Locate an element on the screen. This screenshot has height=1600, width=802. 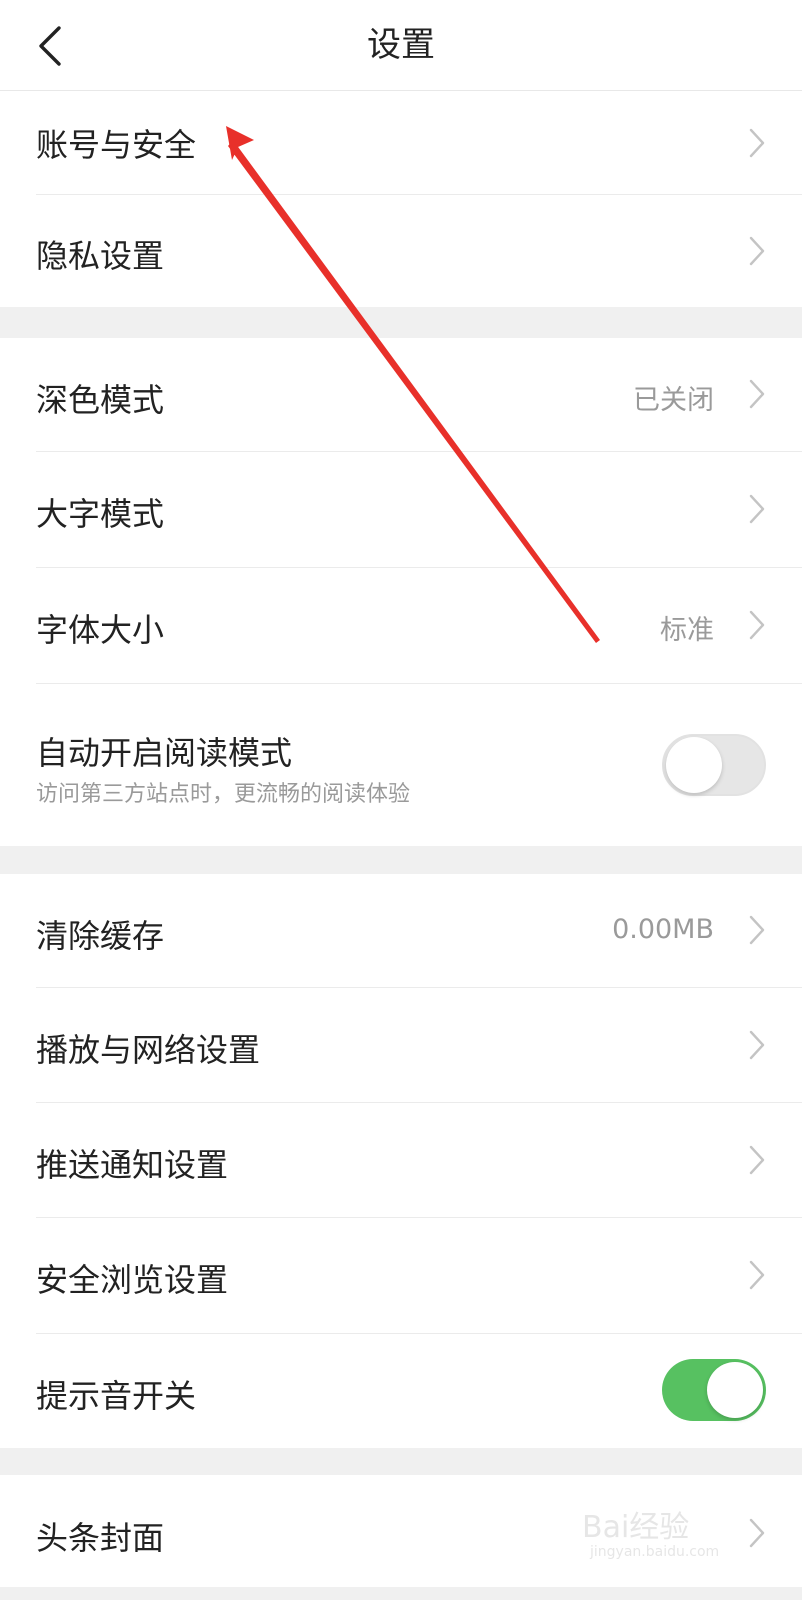
chevron-left-icon is located at coordinates (50, 46).